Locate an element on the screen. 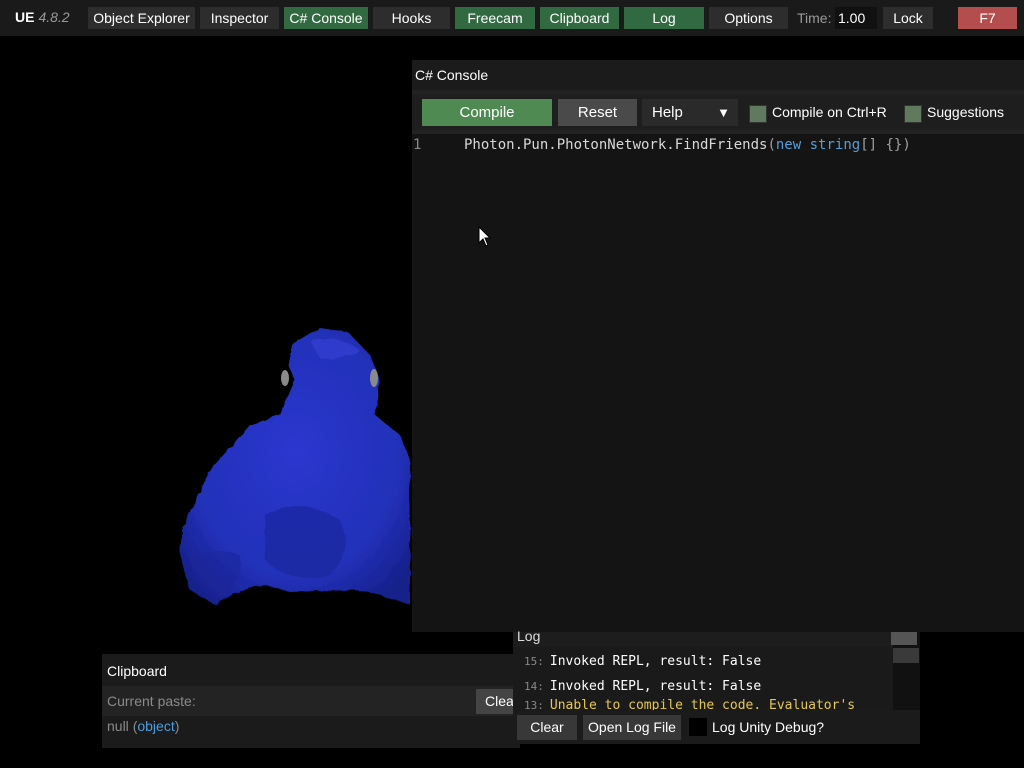 This screenshot has height=768, width=1024. mouse-cursor-icon is located at coordinates (485, 236).